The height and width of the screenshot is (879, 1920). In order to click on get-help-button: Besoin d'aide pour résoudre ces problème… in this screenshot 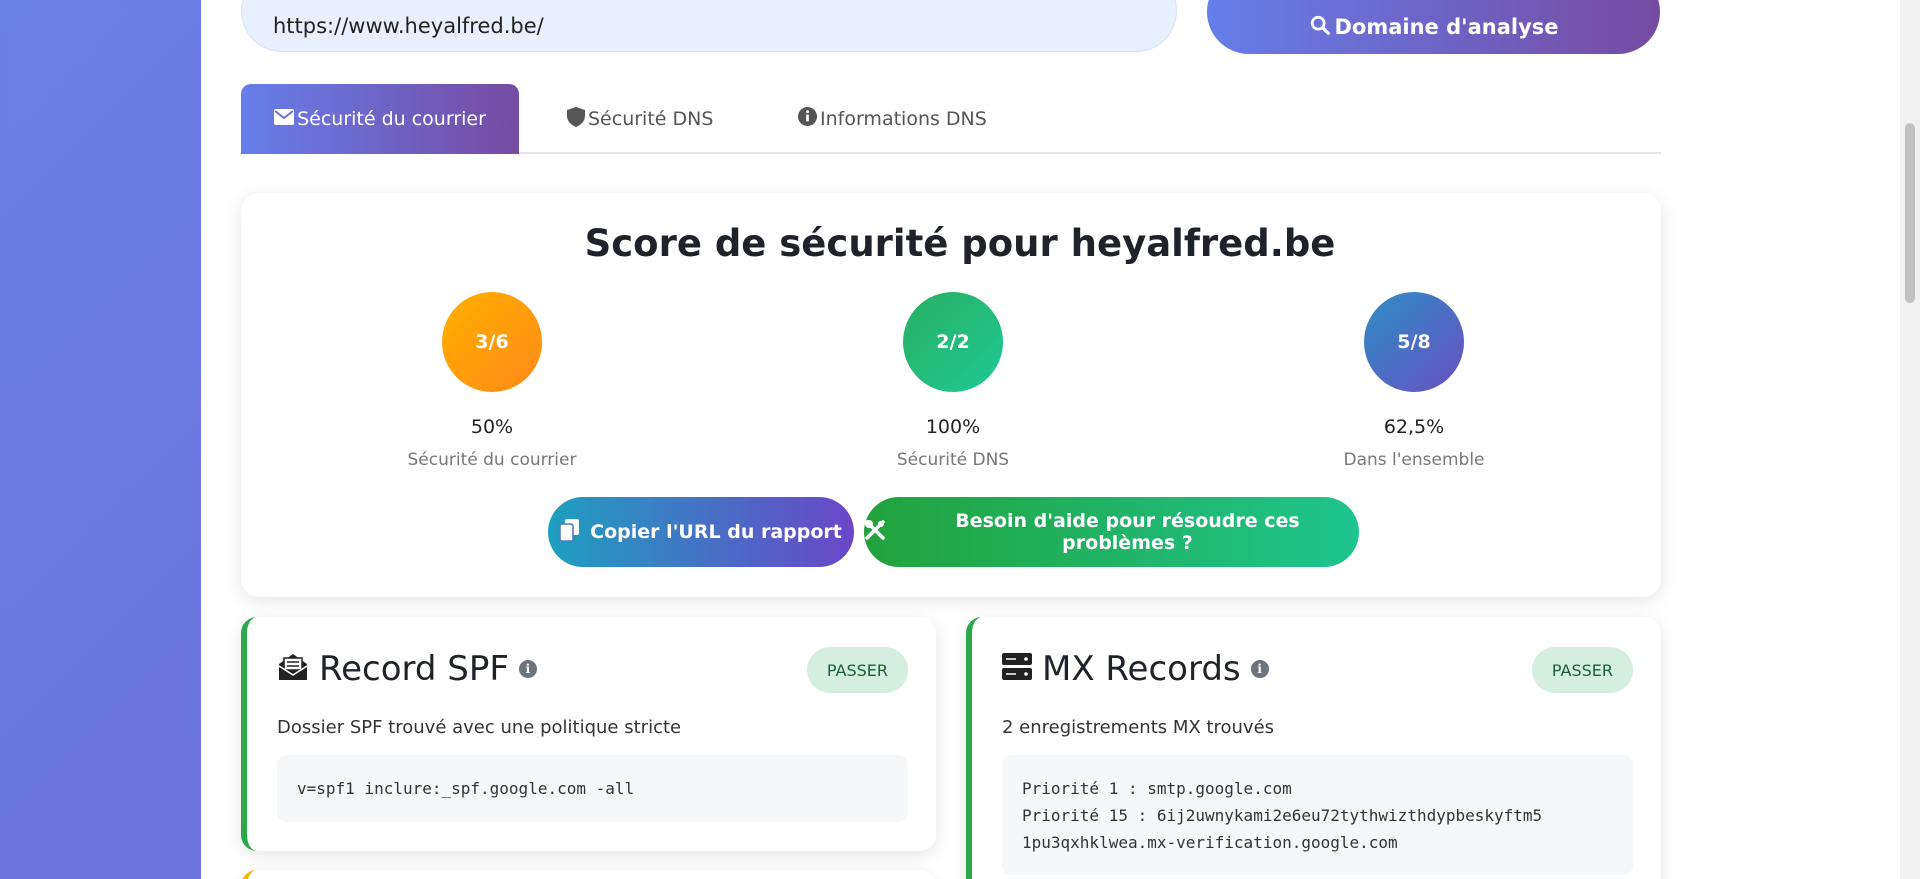, I will do `click(1111, 532)`.